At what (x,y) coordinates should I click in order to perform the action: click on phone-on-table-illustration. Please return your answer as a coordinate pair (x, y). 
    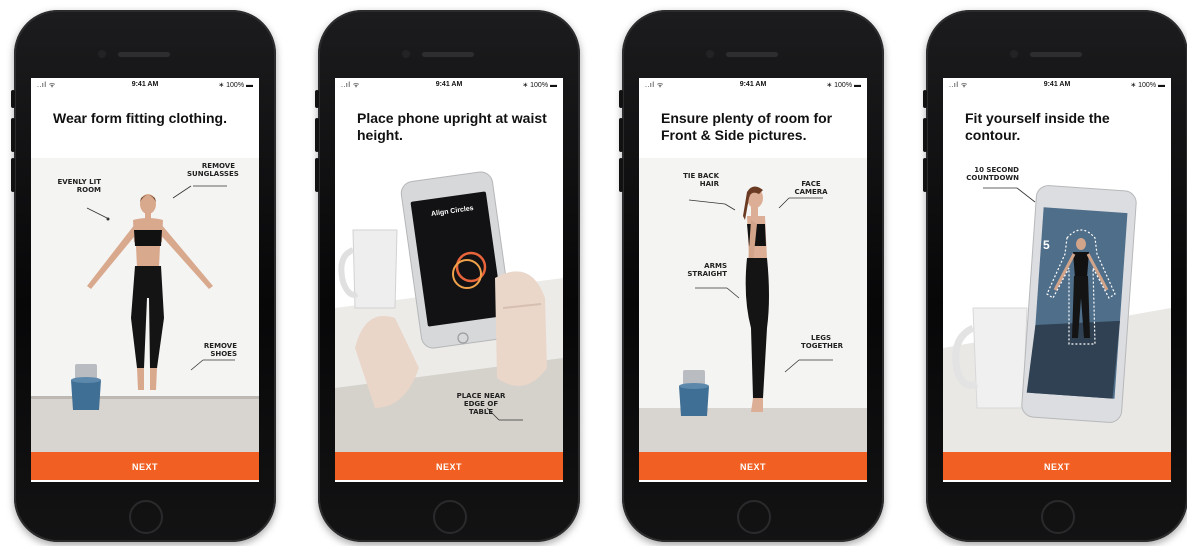
    Looking at the image, I should click on (449, 305).